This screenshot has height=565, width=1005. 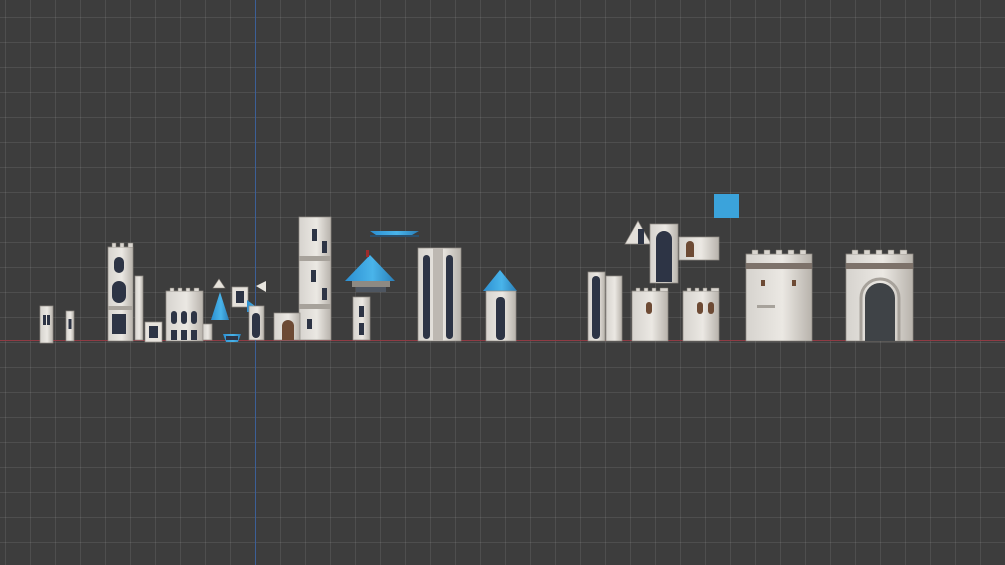 I want to click on narrow-window-piece, so click(x=70, y=326).